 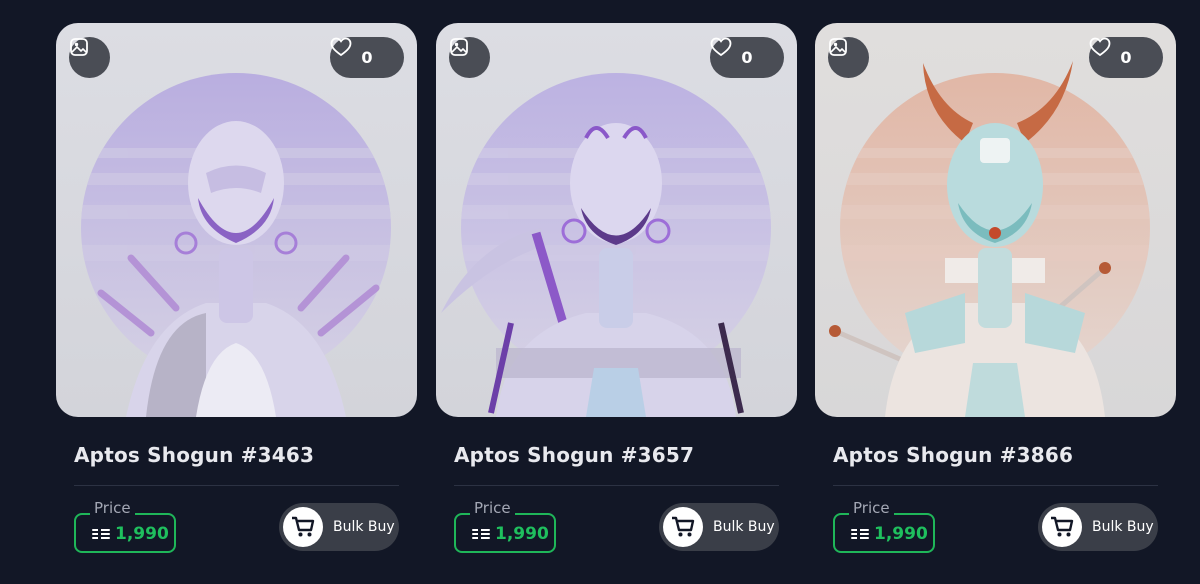 What do you see at coordinates (574, 455) in the screenshot?
I see `nft-title: Aptos Shogun #3657` at bounding box center [574, 455].